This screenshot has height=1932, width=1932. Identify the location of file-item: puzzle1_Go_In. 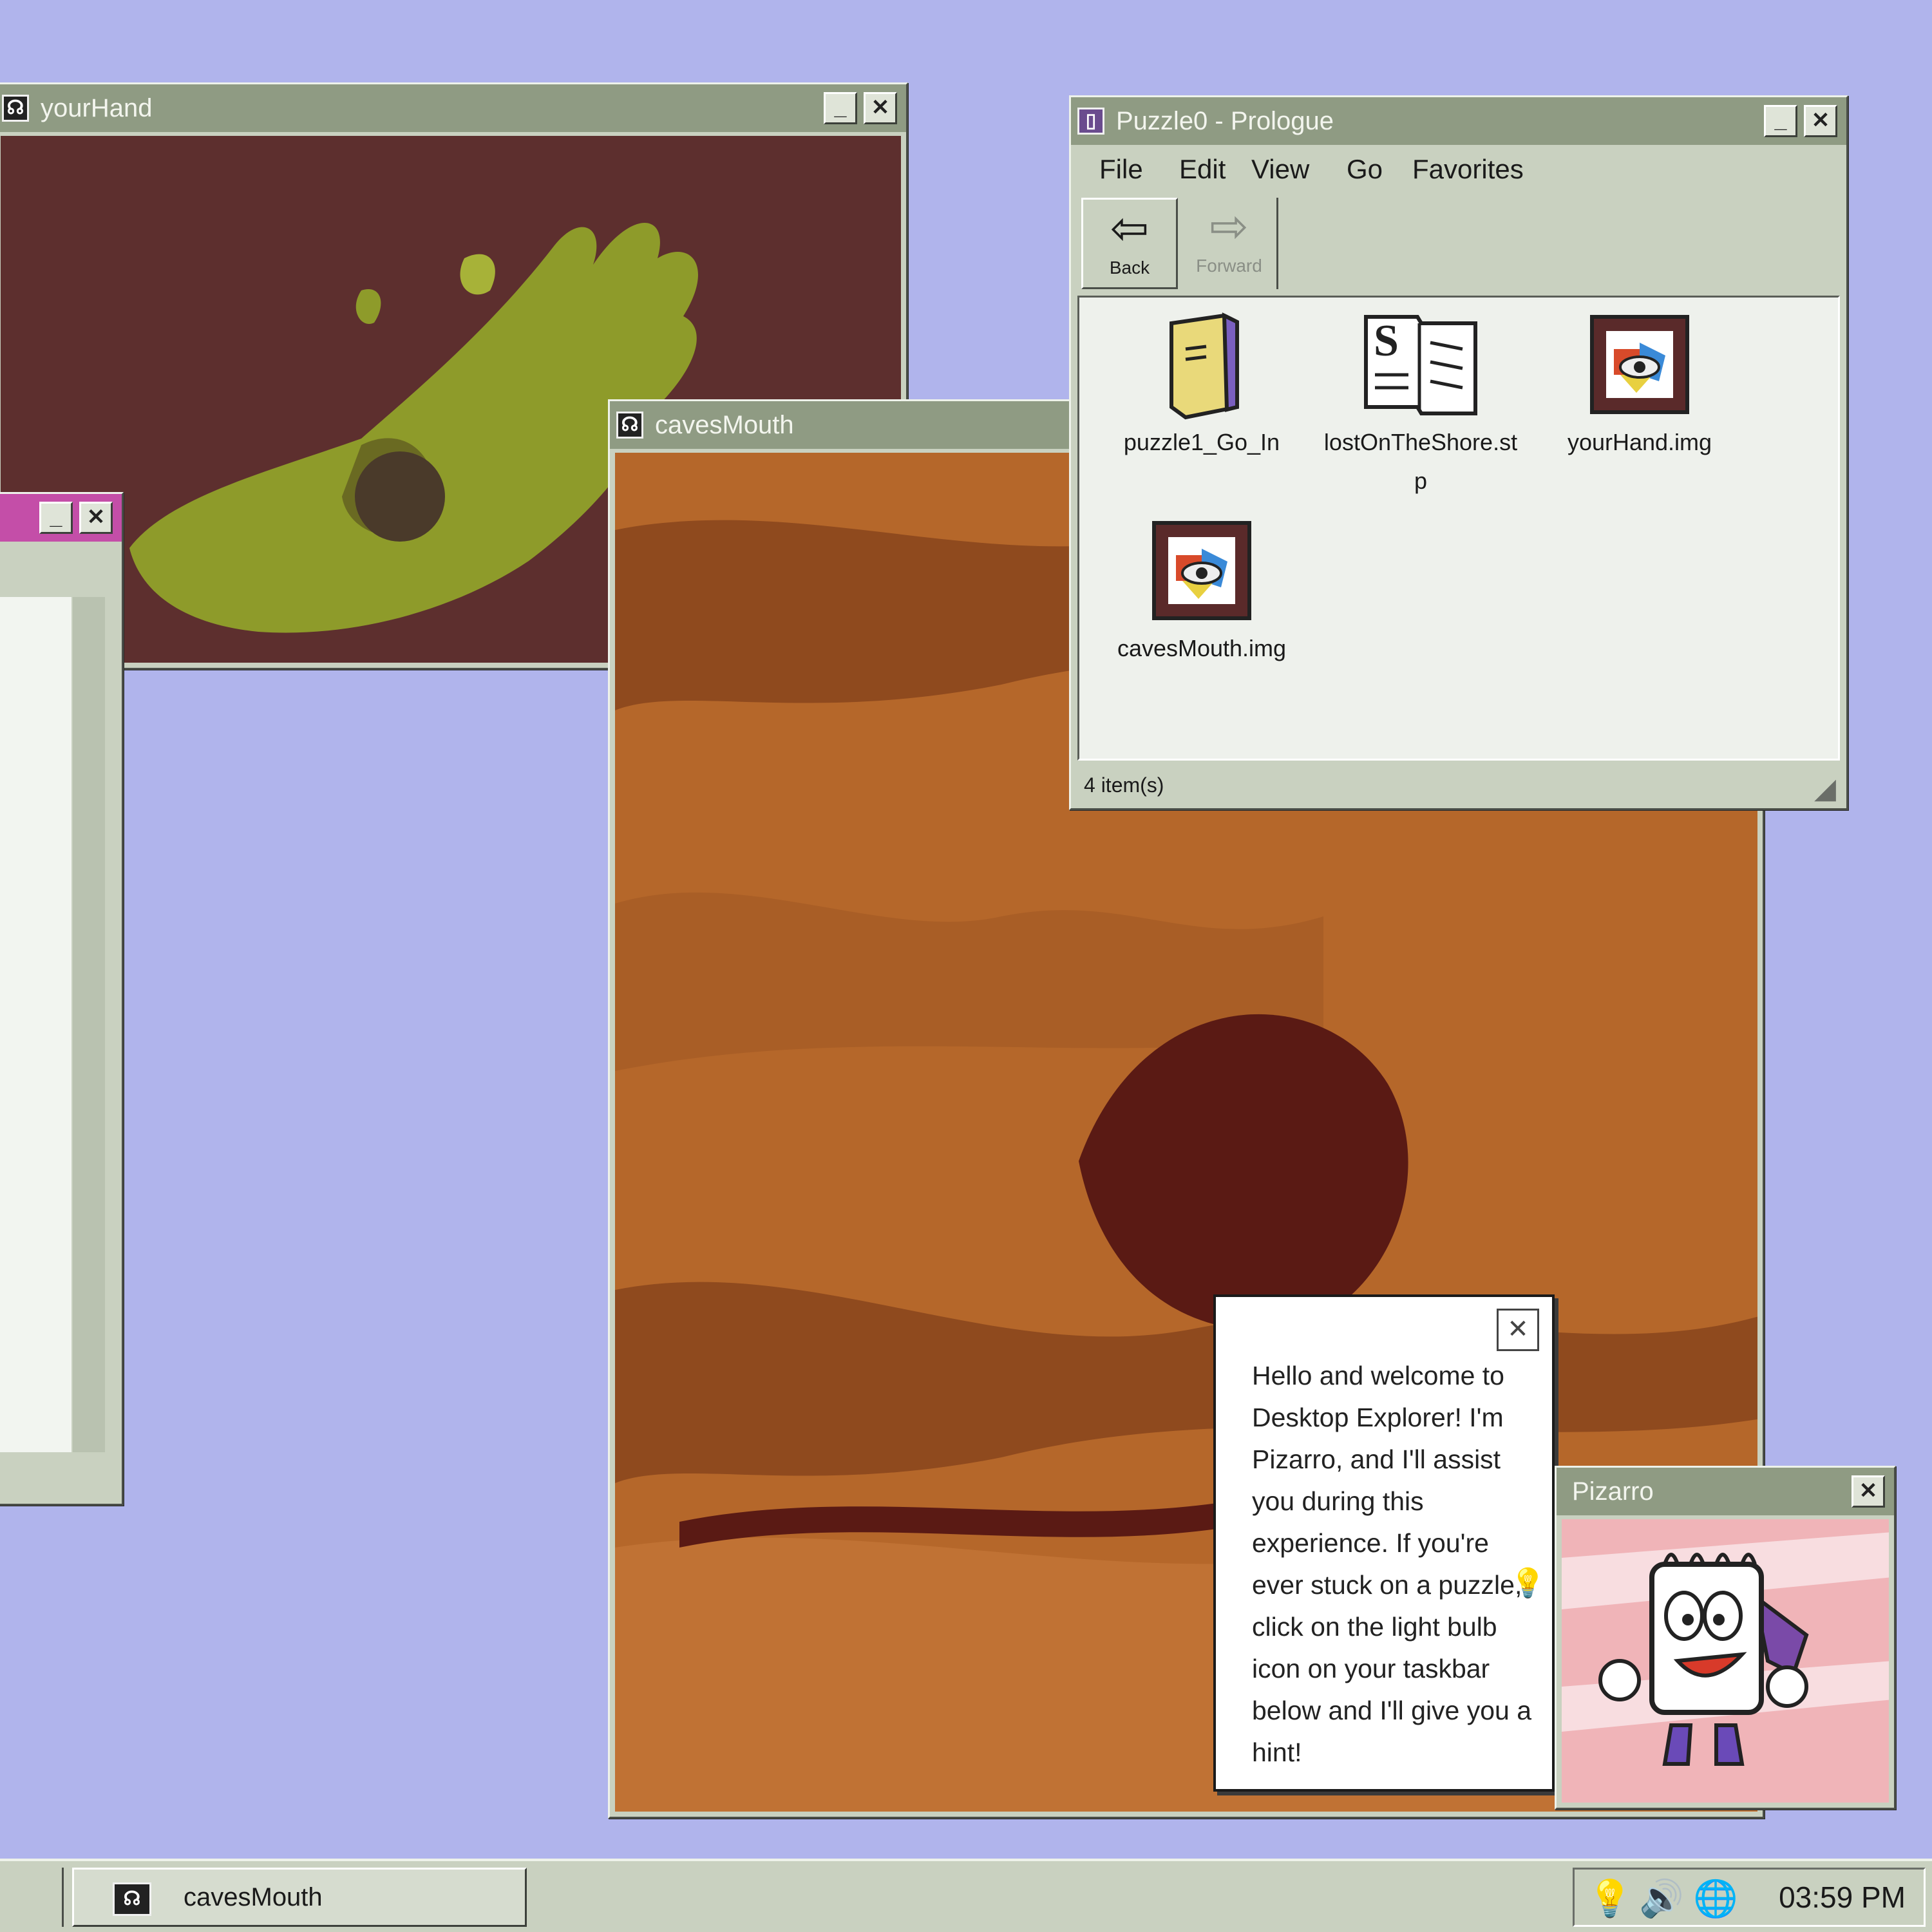
(1202, 386).